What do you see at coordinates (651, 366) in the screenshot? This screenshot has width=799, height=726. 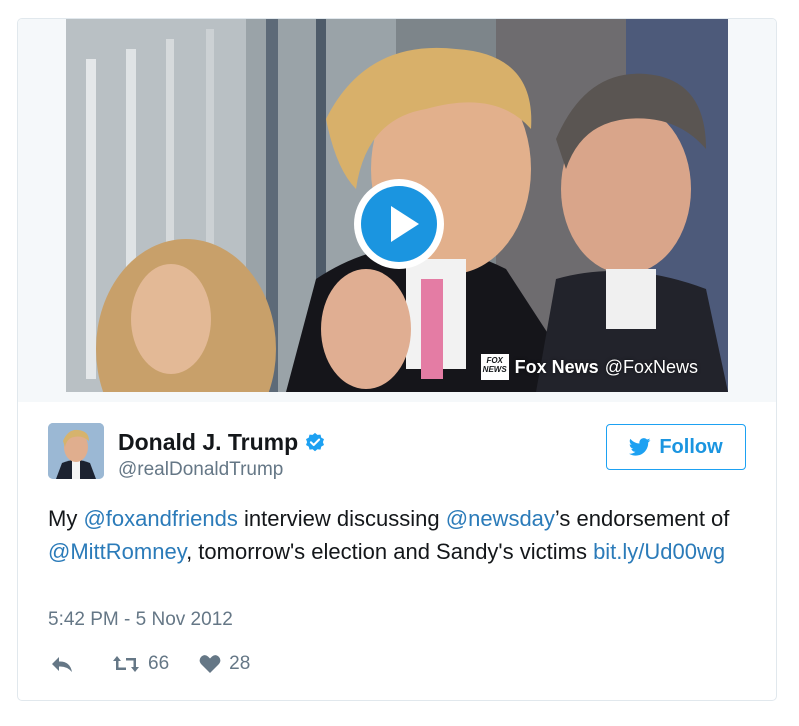 I see `source-handle: @FoxNews` at bounding box center [651, 366].